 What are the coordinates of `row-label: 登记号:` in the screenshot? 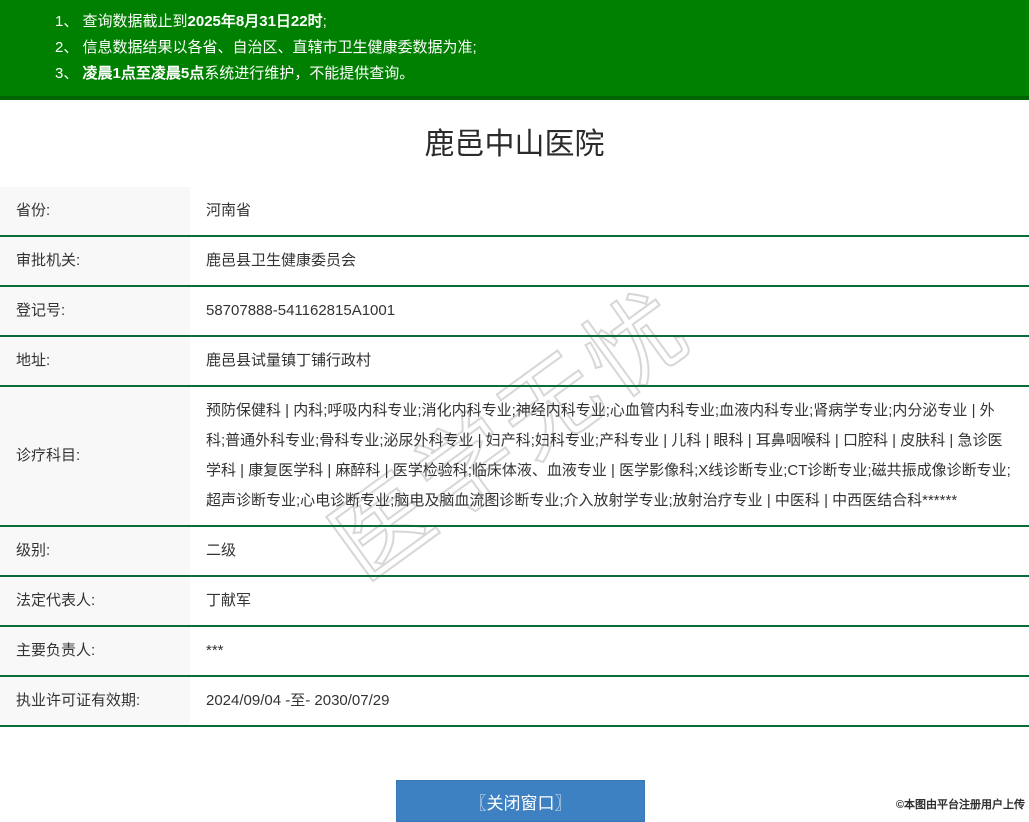 It's located at (95, 311).